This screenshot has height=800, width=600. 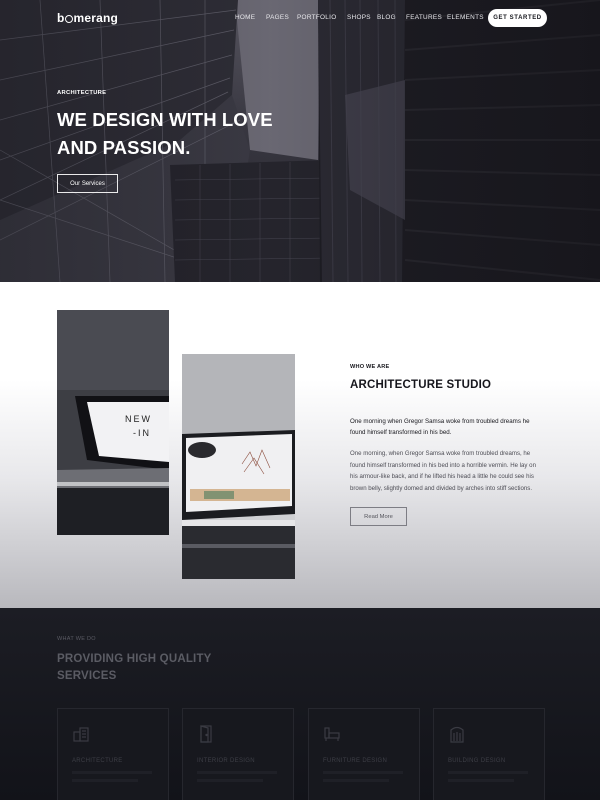 I want to click on service-card-building: BUILDING DESIGN, so click(x=489, y=754).